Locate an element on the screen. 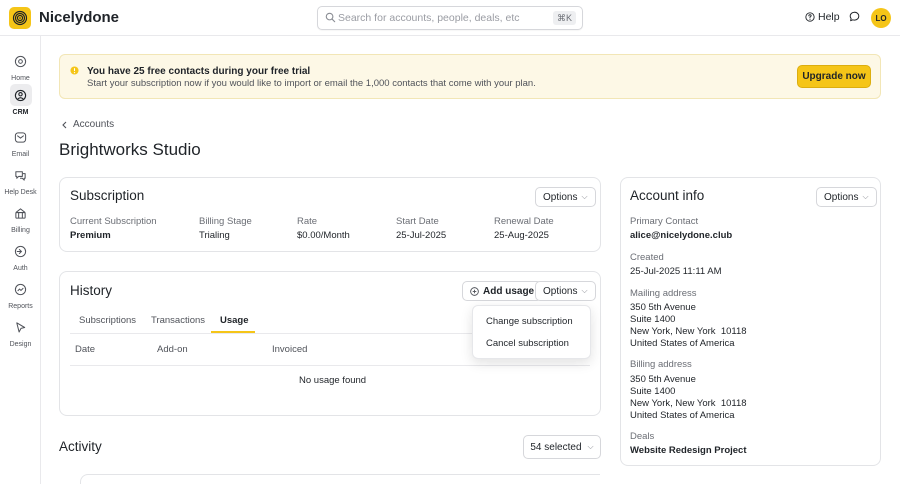 The image size is (900, 484). primary-contact-label: Primary Contact is located at coordinates (664, 221).